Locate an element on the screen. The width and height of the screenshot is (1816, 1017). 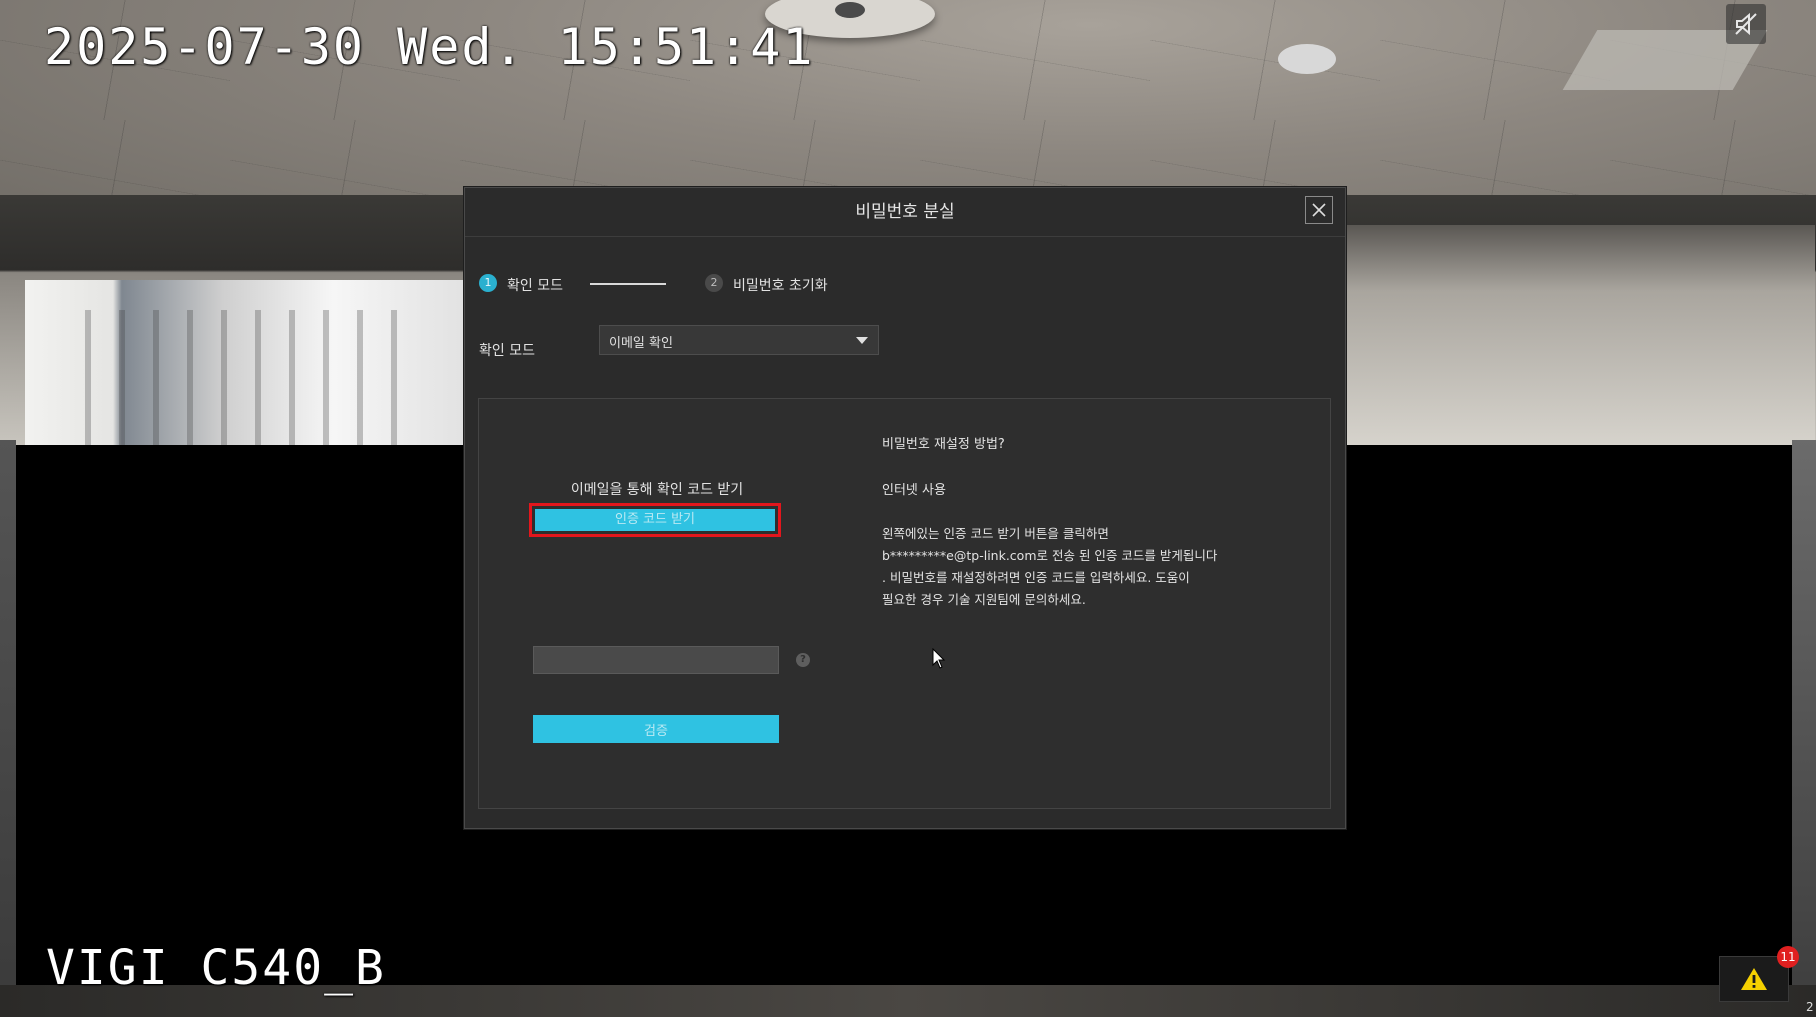
smoke-detector is located at coordinates (1307, 59).